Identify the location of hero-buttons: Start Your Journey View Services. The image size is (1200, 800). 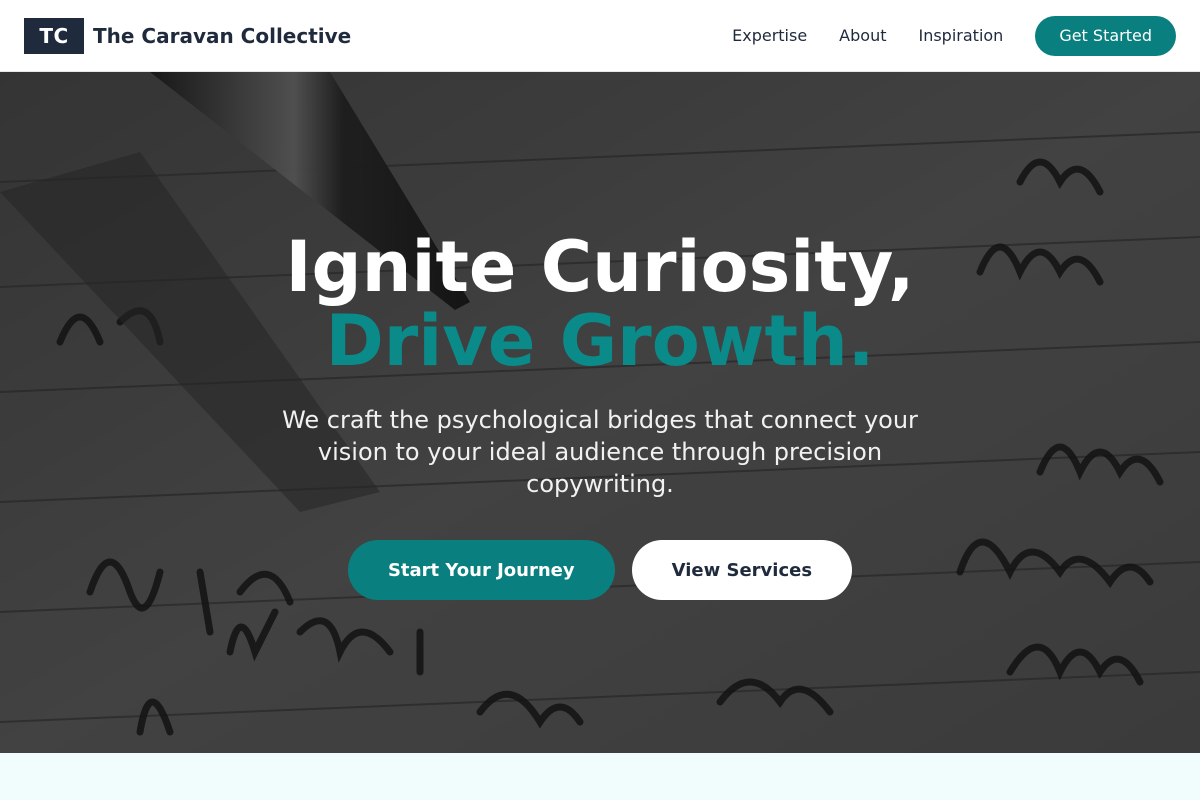
(600, 570).